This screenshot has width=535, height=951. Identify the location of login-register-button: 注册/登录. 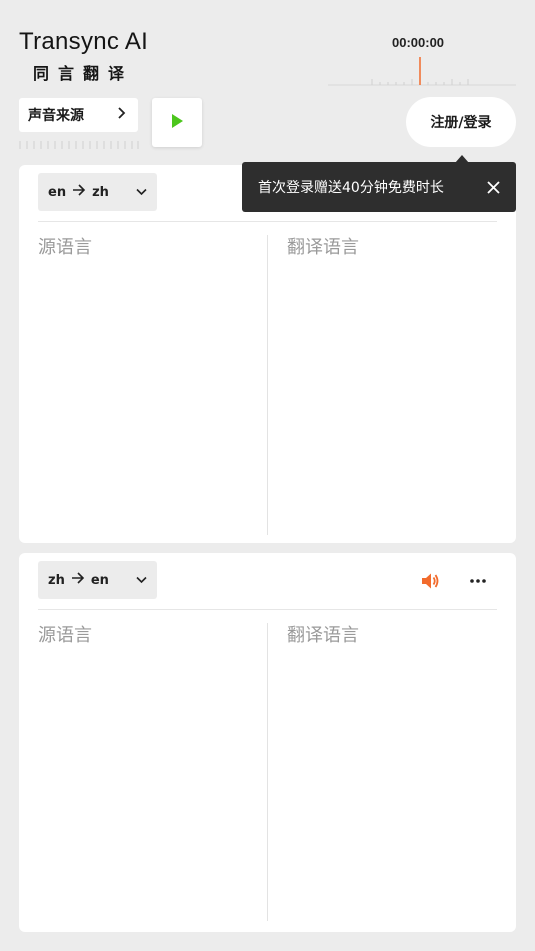
(461, 122).